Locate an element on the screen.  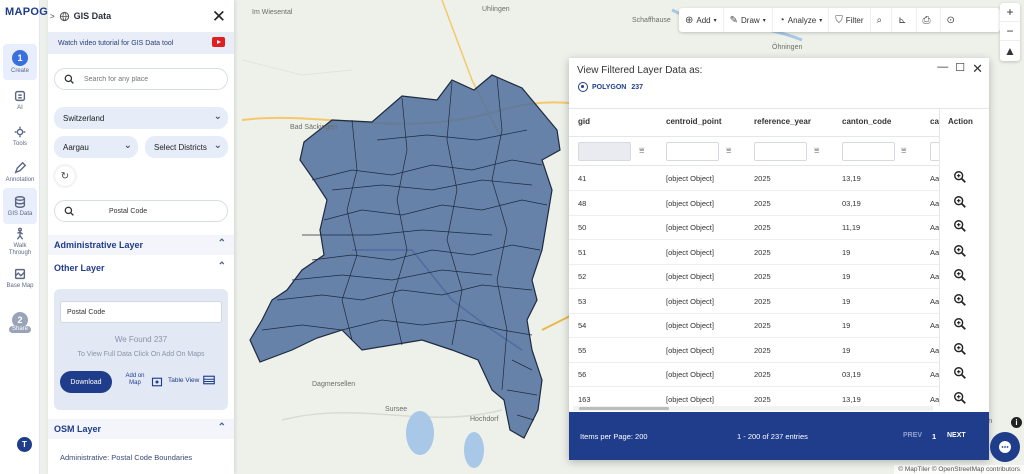
polygon-radio: POLYGON 237 is located at coordinates (610, 87).